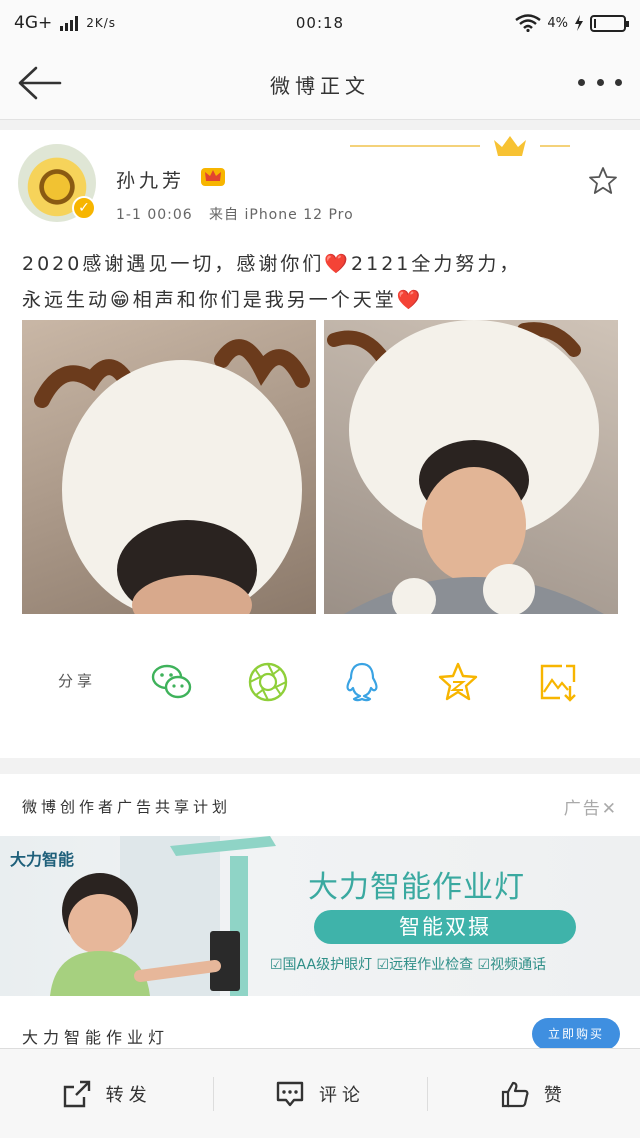  I want to click on save-image-icon, so click(558, 682).